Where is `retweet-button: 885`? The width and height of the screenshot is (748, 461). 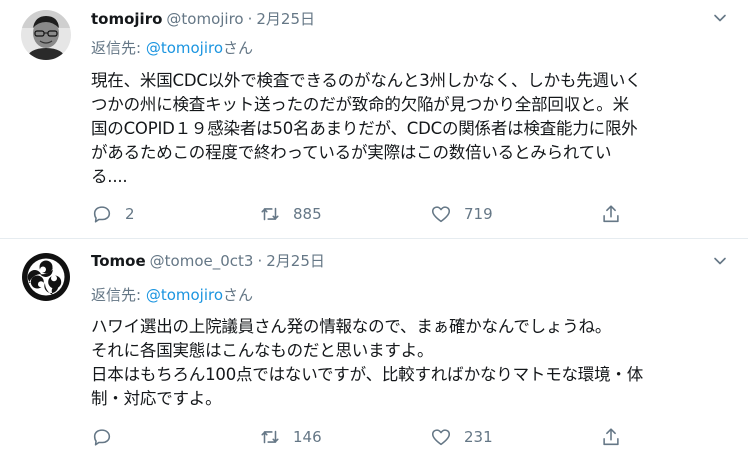
retweet-button: 885 is located at coordinates (290, 214).